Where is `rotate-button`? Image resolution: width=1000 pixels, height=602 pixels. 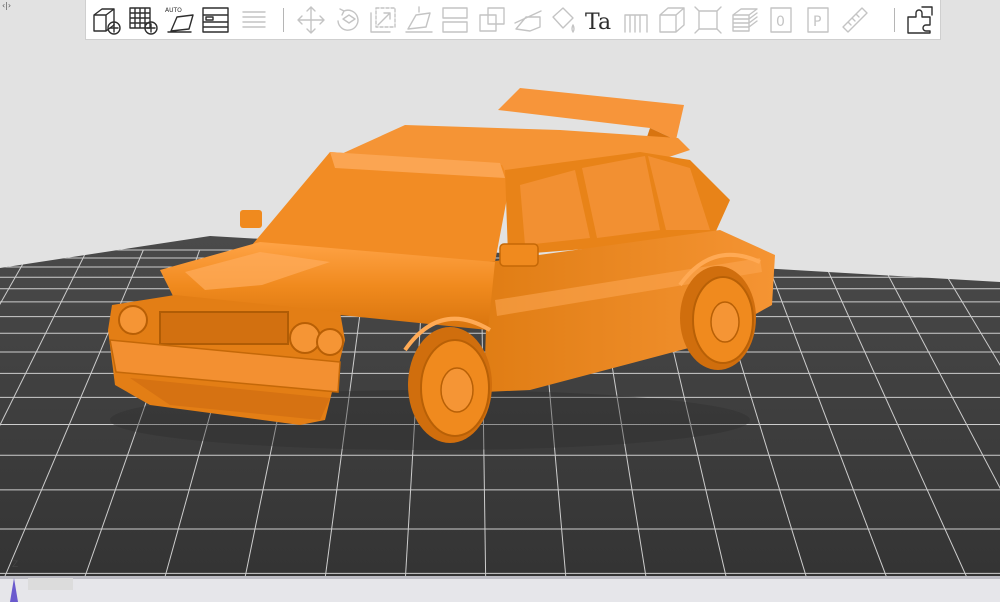
rotate-button is located at coordinates (347, 20).